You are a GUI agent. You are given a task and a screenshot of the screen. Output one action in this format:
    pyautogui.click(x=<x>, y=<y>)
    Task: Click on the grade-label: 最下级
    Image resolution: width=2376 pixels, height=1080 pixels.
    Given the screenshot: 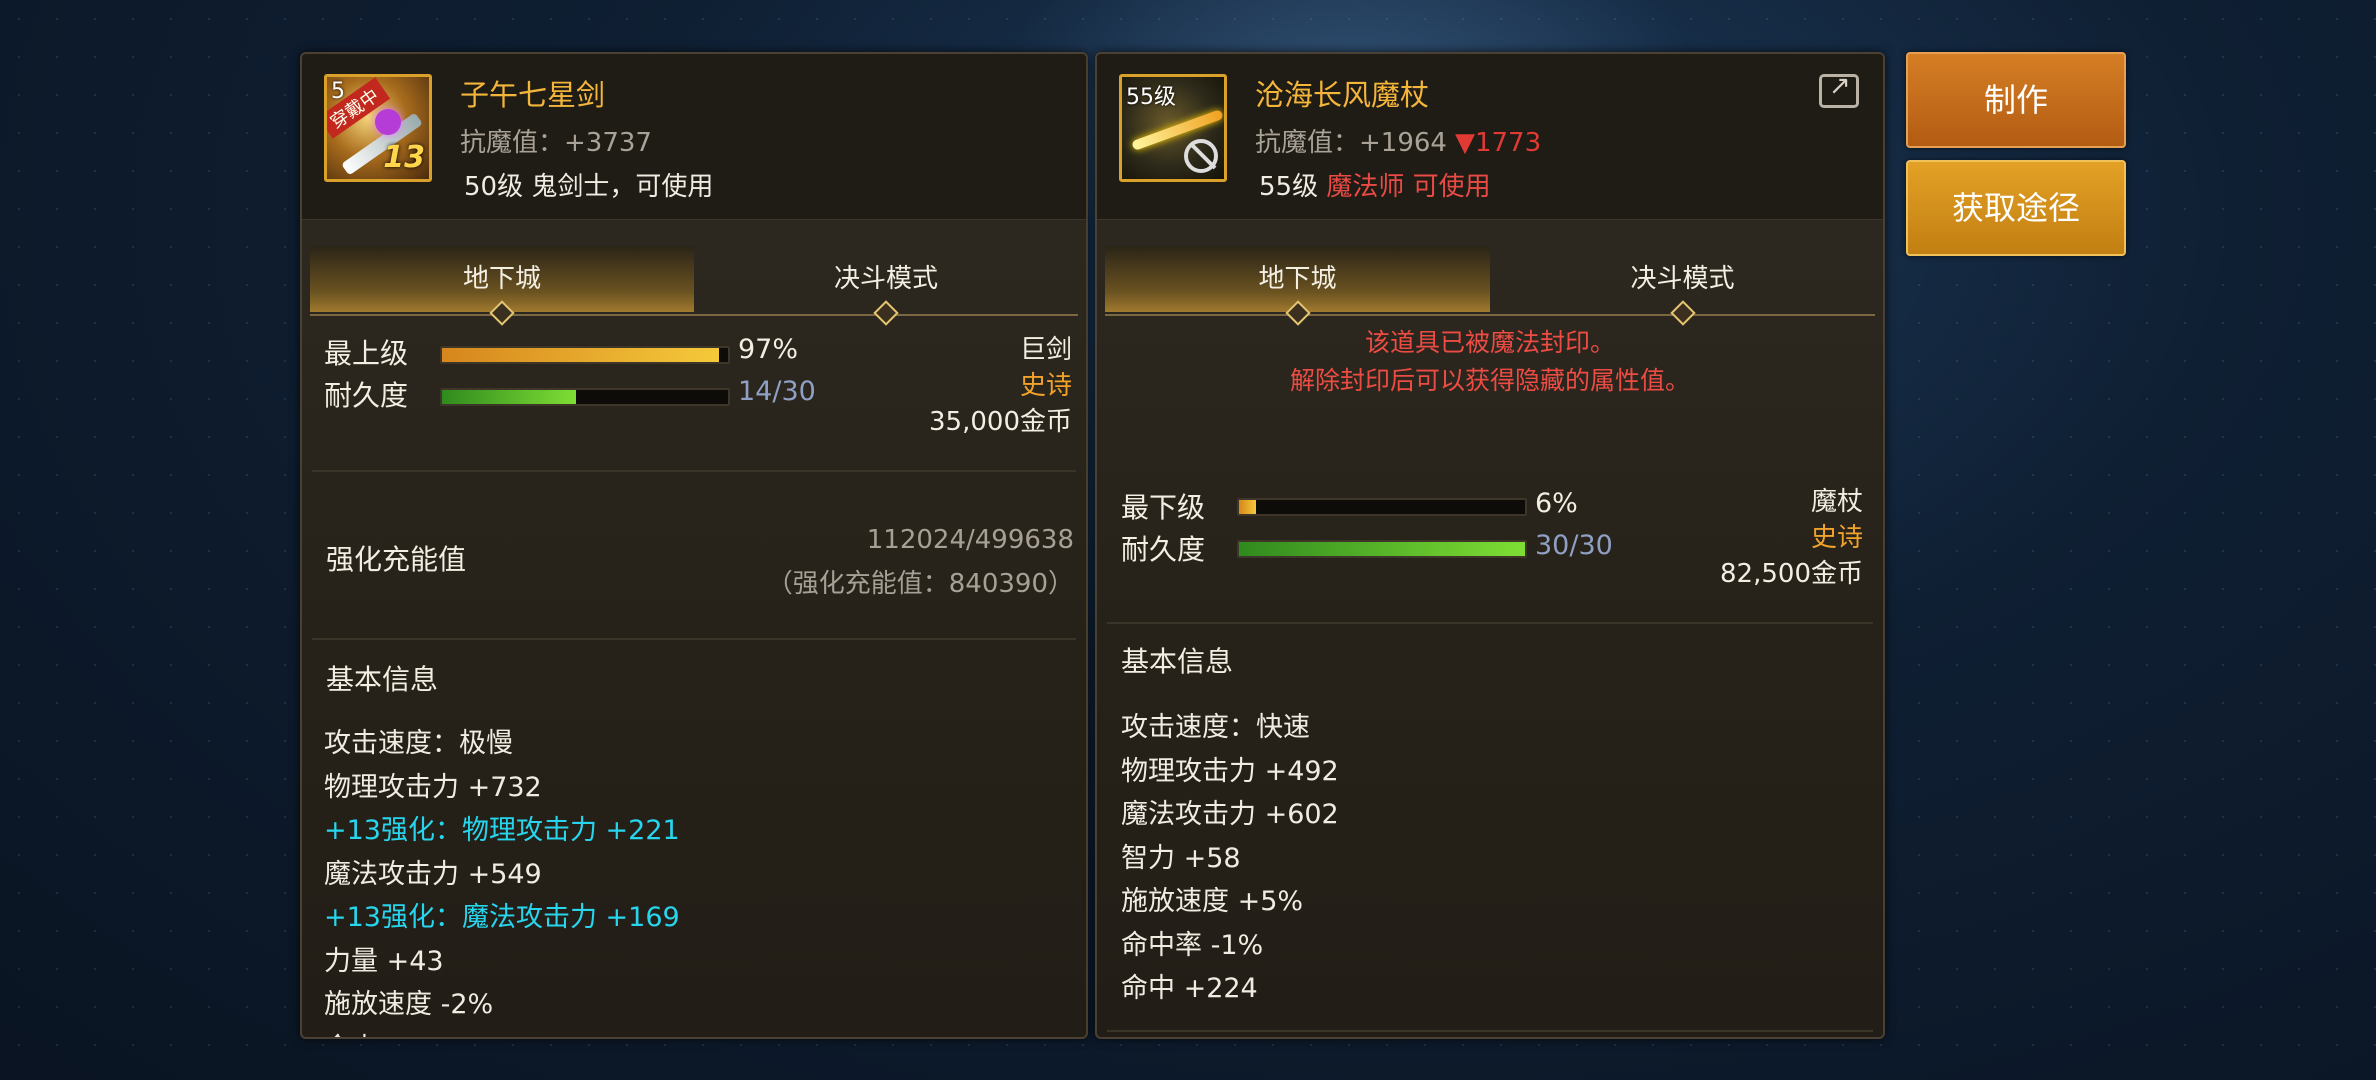 What is the action you would take?
    pyautogui.click(x=1163, y=507)
    